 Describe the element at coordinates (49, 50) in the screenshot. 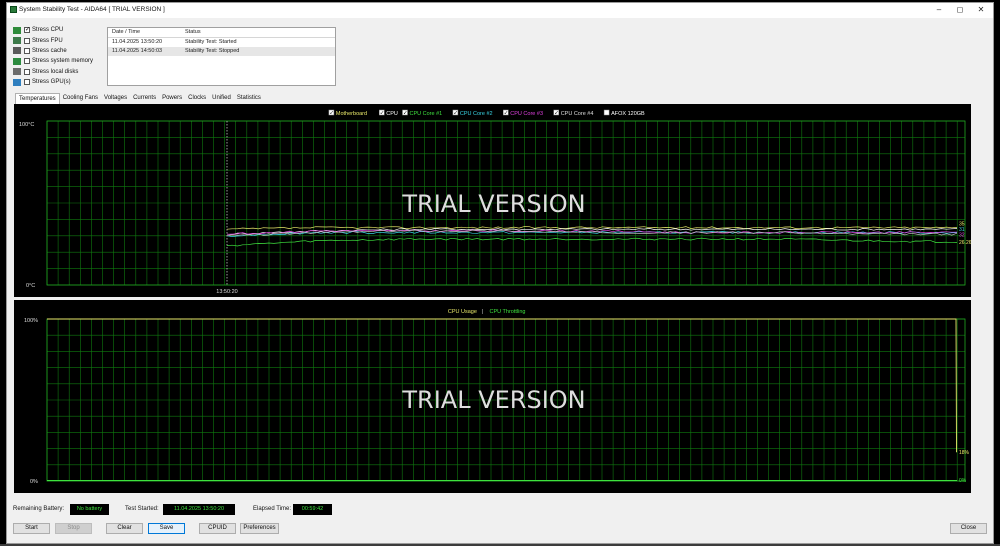

I see `stress-cache-label: Stress cache` at that location.